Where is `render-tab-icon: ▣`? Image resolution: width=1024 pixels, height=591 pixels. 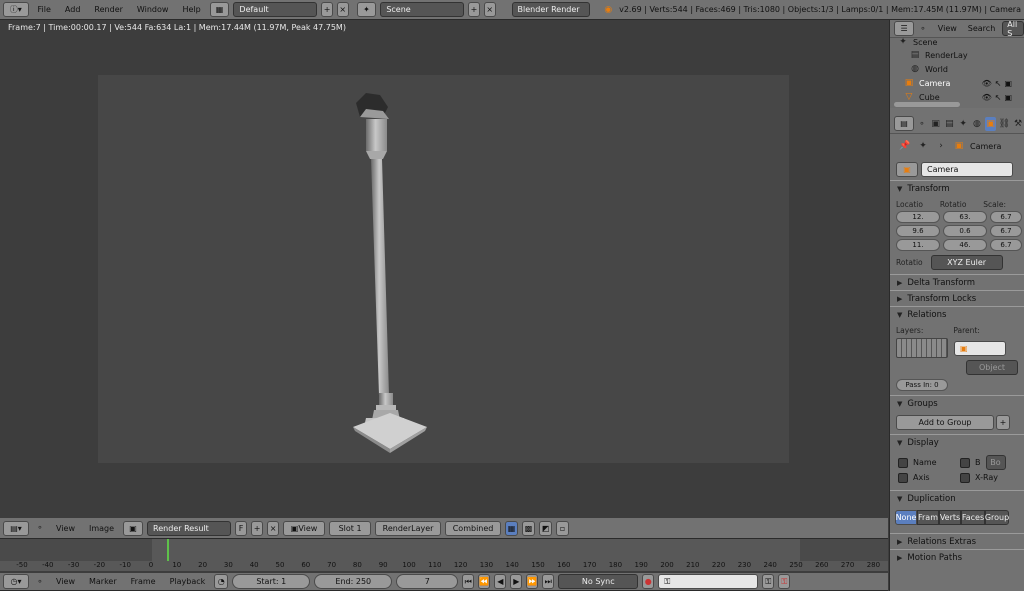
render-tab-icon: ▣ is located at coordinates (936, 124).